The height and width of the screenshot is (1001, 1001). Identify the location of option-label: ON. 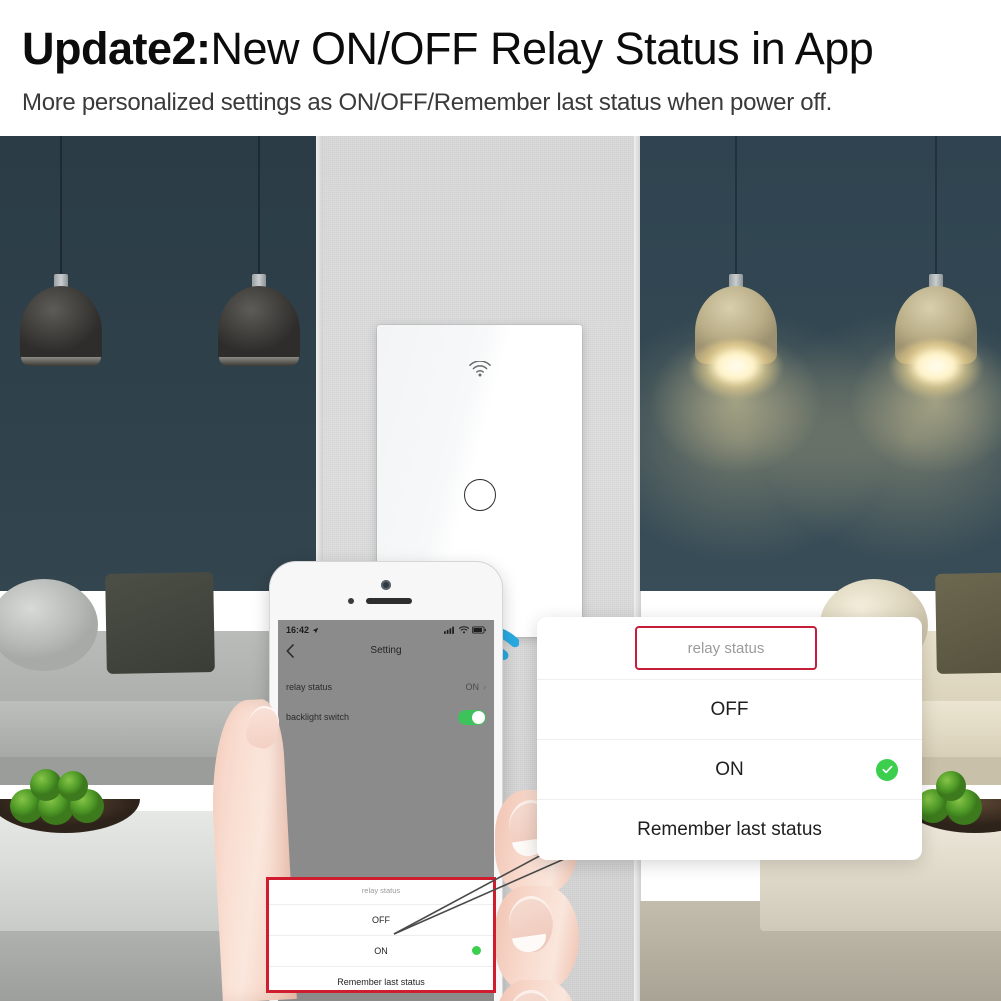
(729, 769).